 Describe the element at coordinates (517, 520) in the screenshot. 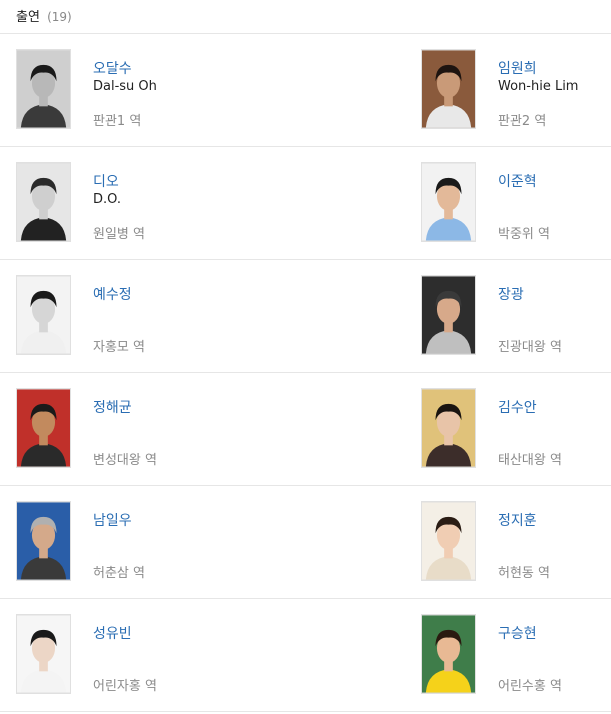

I see `cast-name-link: 정지훈` at that location.